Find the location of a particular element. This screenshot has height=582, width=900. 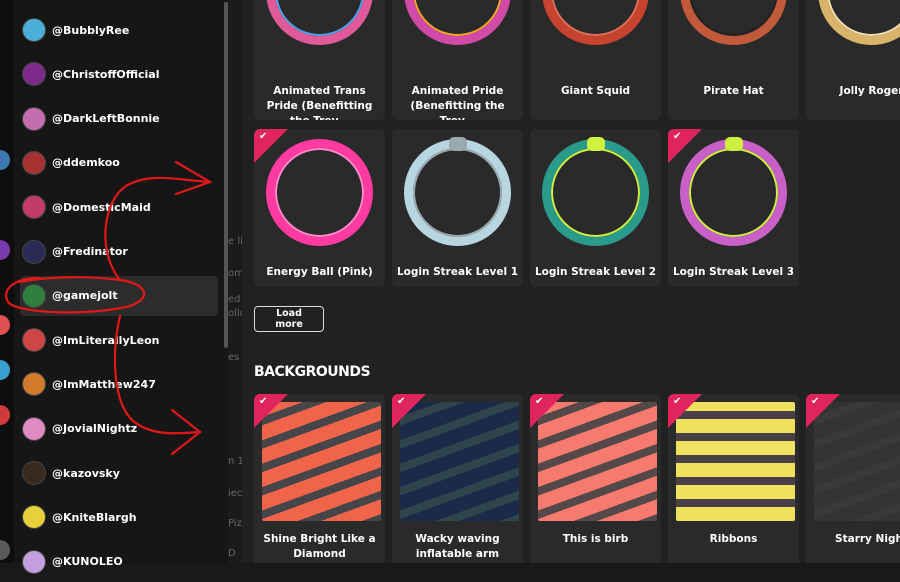

account-name: @DarkLeftBonnie is located at coordinates (106, 119).